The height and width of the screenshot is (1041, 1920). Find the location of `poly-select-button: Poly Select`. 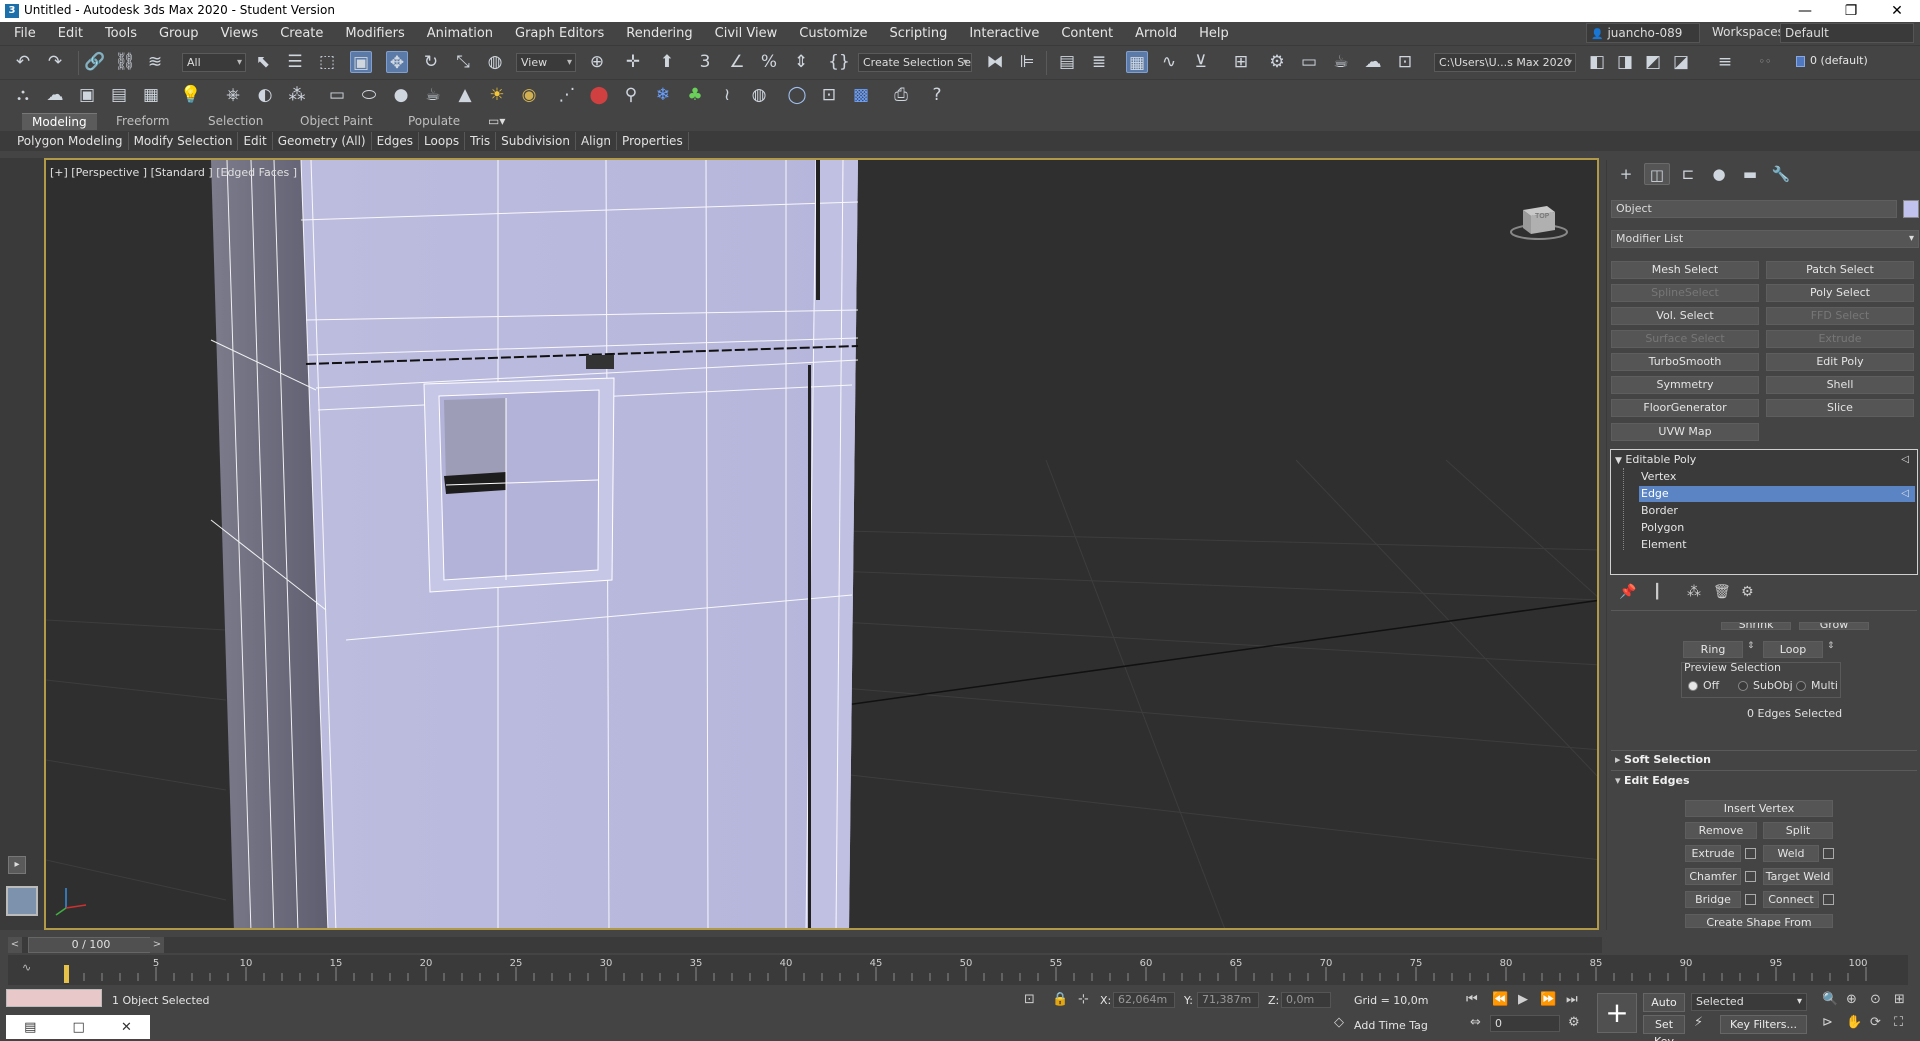

poly-select-button: Poly Select is located at coordinates (1840, 293).